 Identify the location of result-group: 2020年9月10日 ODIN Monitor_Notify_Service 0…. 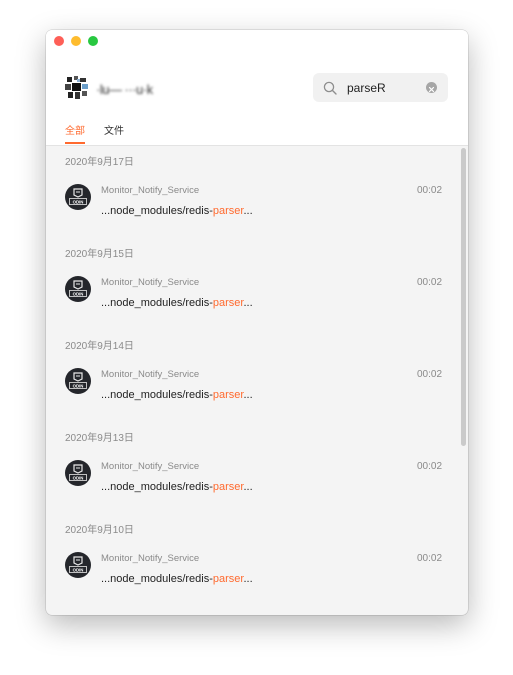
(257, 560).